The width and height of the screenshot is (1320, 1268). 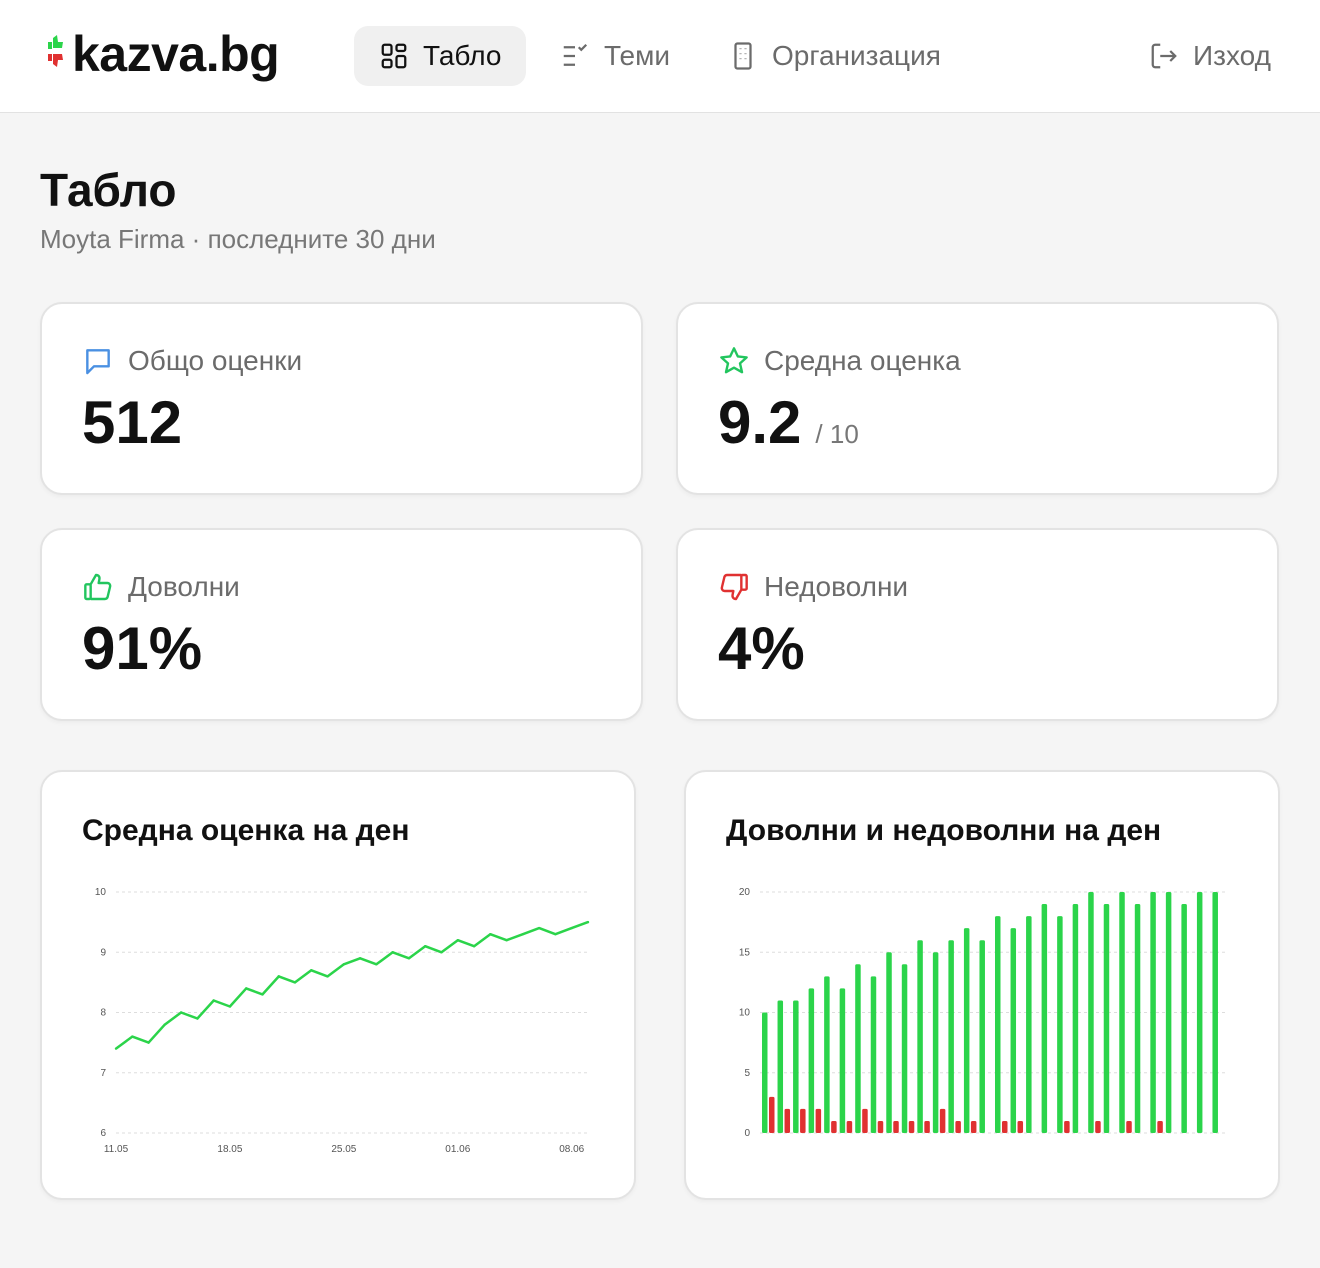 I want to click on x-tick-label: 01.06, so click(x=457, y=1149).